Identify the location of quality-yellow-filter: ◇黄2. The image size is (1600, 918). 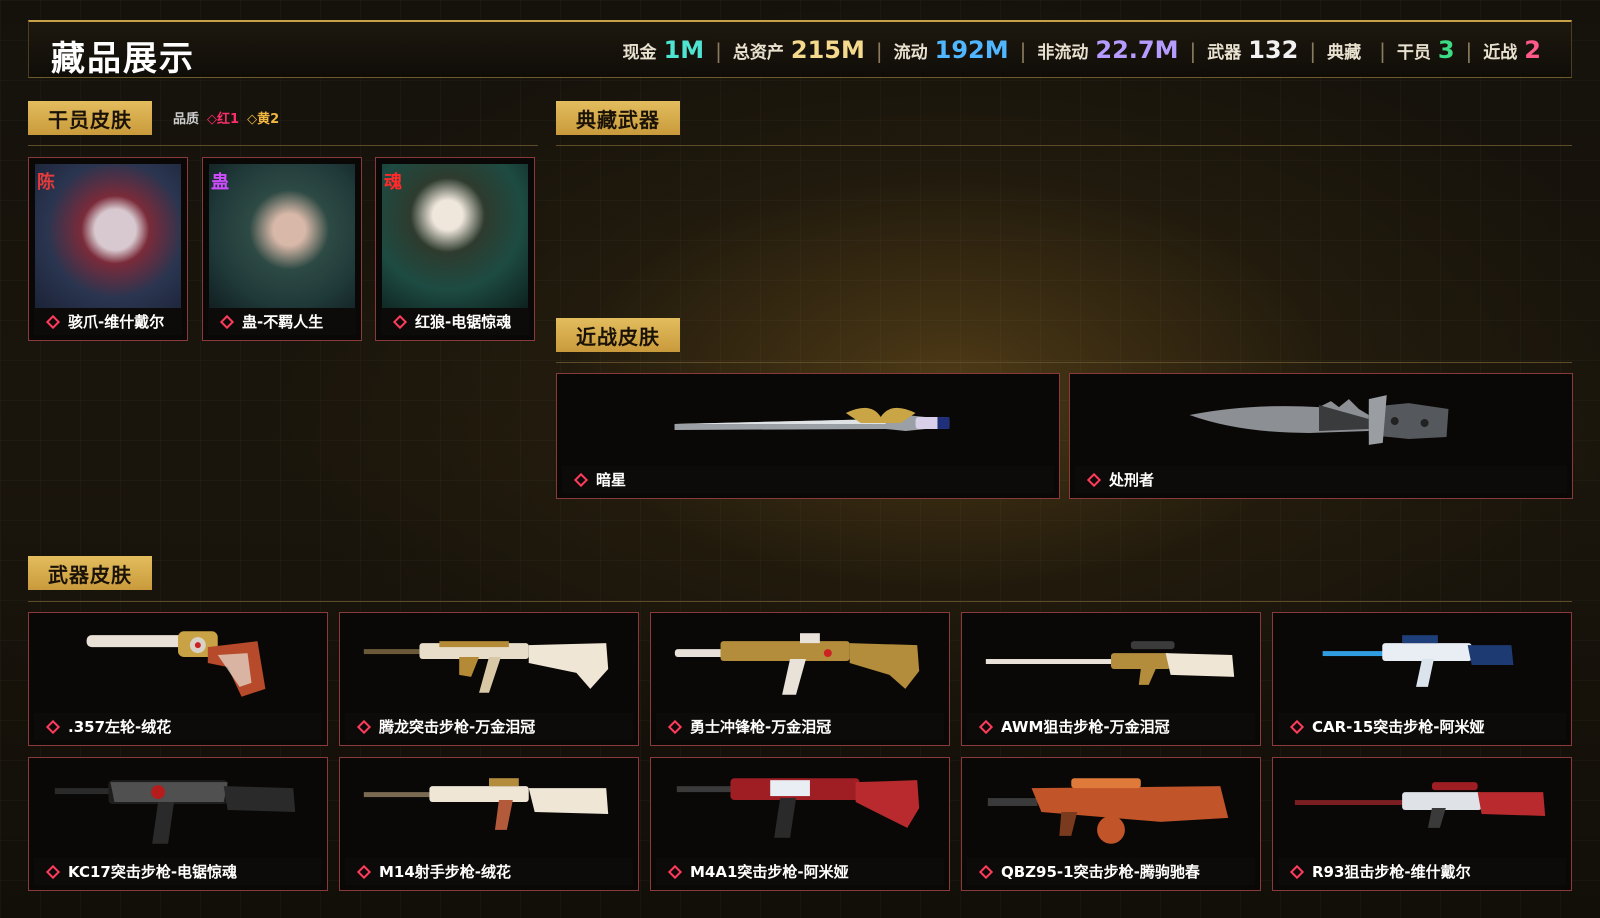
(263, 117).